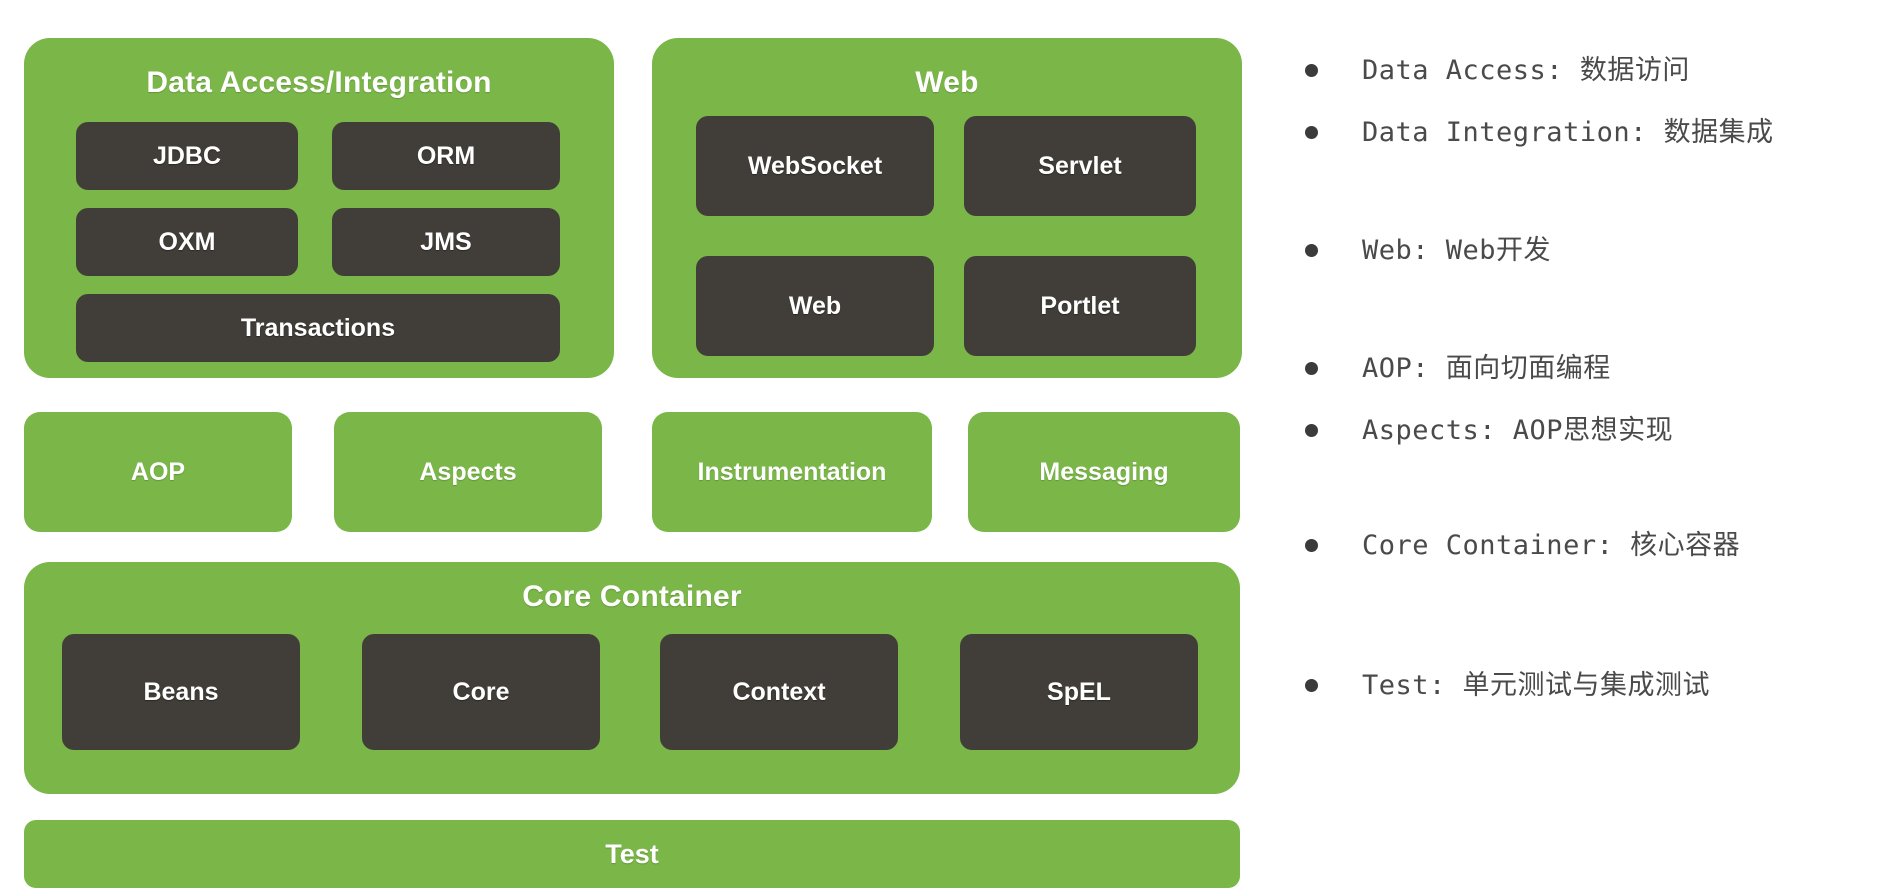 This screenshot has width=1898, height=888. What do you see at coordinates (792, 472) in the screenshot?
I see `box-instrumentation: Instrumentation` at bounding box center [792, 472].